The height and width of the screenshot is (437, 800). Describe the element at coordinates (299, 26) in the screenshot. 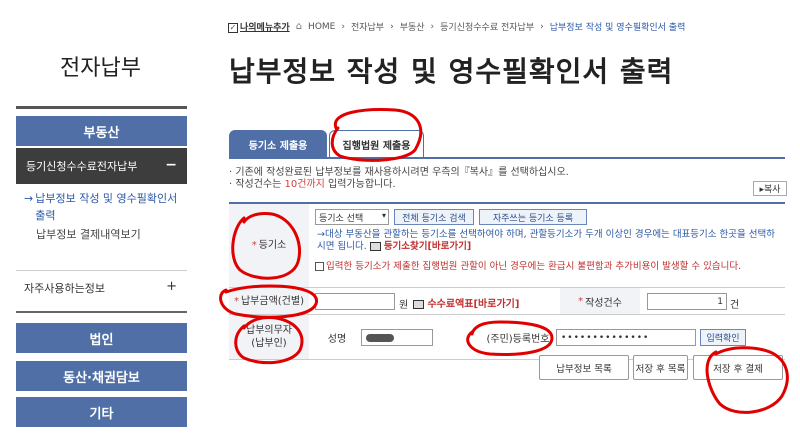

I see `home-icon: ⌂` at that location.